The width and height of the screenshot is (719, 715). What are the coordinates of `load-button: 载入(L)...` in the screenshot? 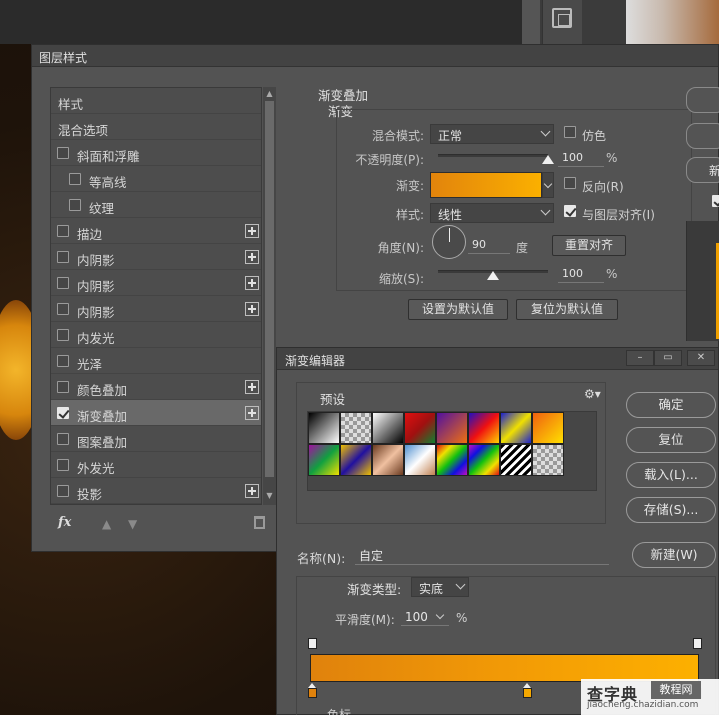 It's located at (671, 475).